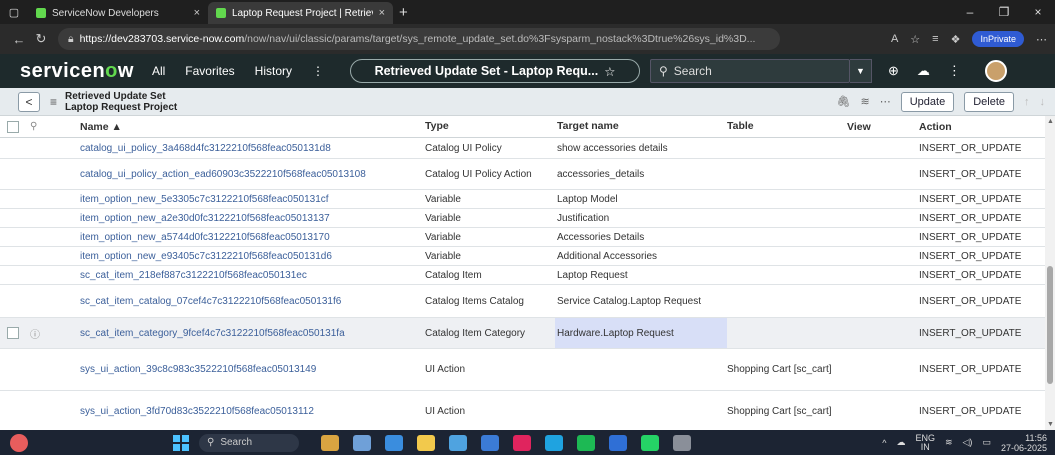  What do you see at coordinates (970, 12) in the screenshot?
I see `minimize-icon: –` at bounding box center [970, 12].